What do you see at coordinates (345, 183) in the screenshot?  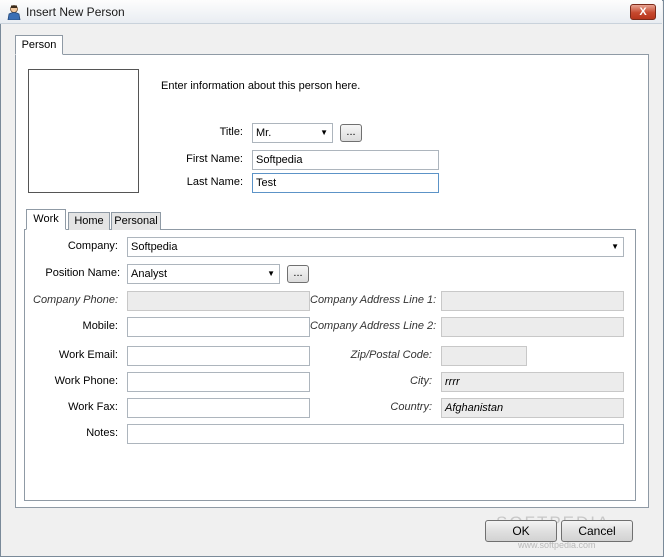 I see `last-name-input: Test` at bounding box center [345, 183].